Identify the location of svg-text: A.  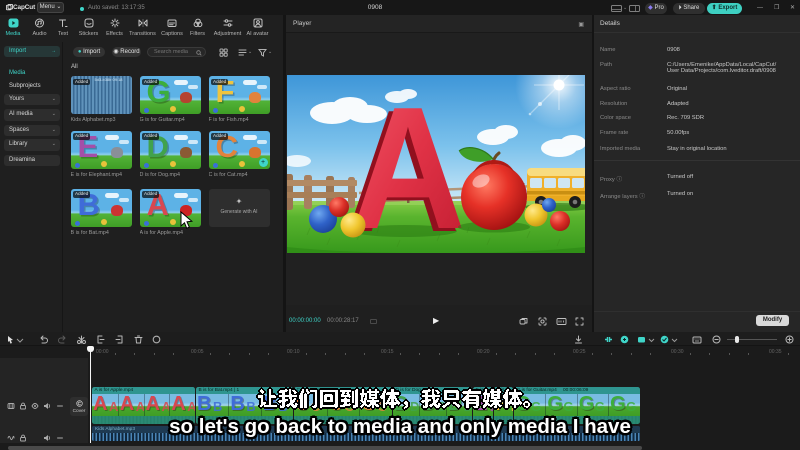
(408, 164).